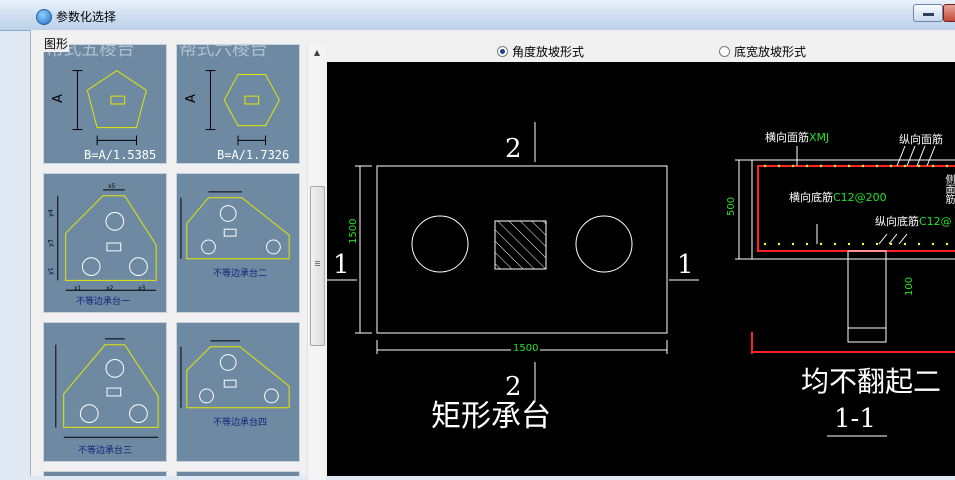 The height and width of the screenshot is (480, 955). I want to click on slope-options: 角度放坡形式 底宽放坡形式, so click(641, 48).